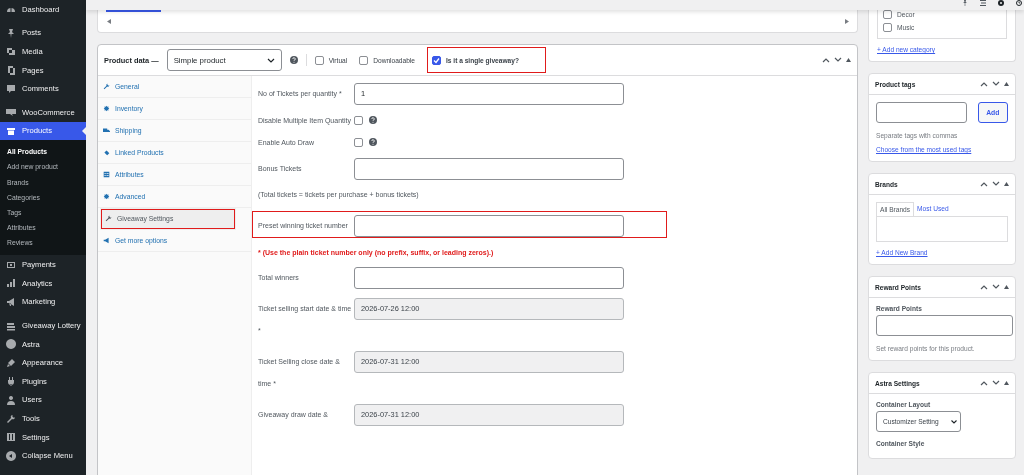 The width and height of the screenshot is (1024, 475). Describe the element at coordinates (106, 130) in the screenshot. I see `truck-icon` at that location.